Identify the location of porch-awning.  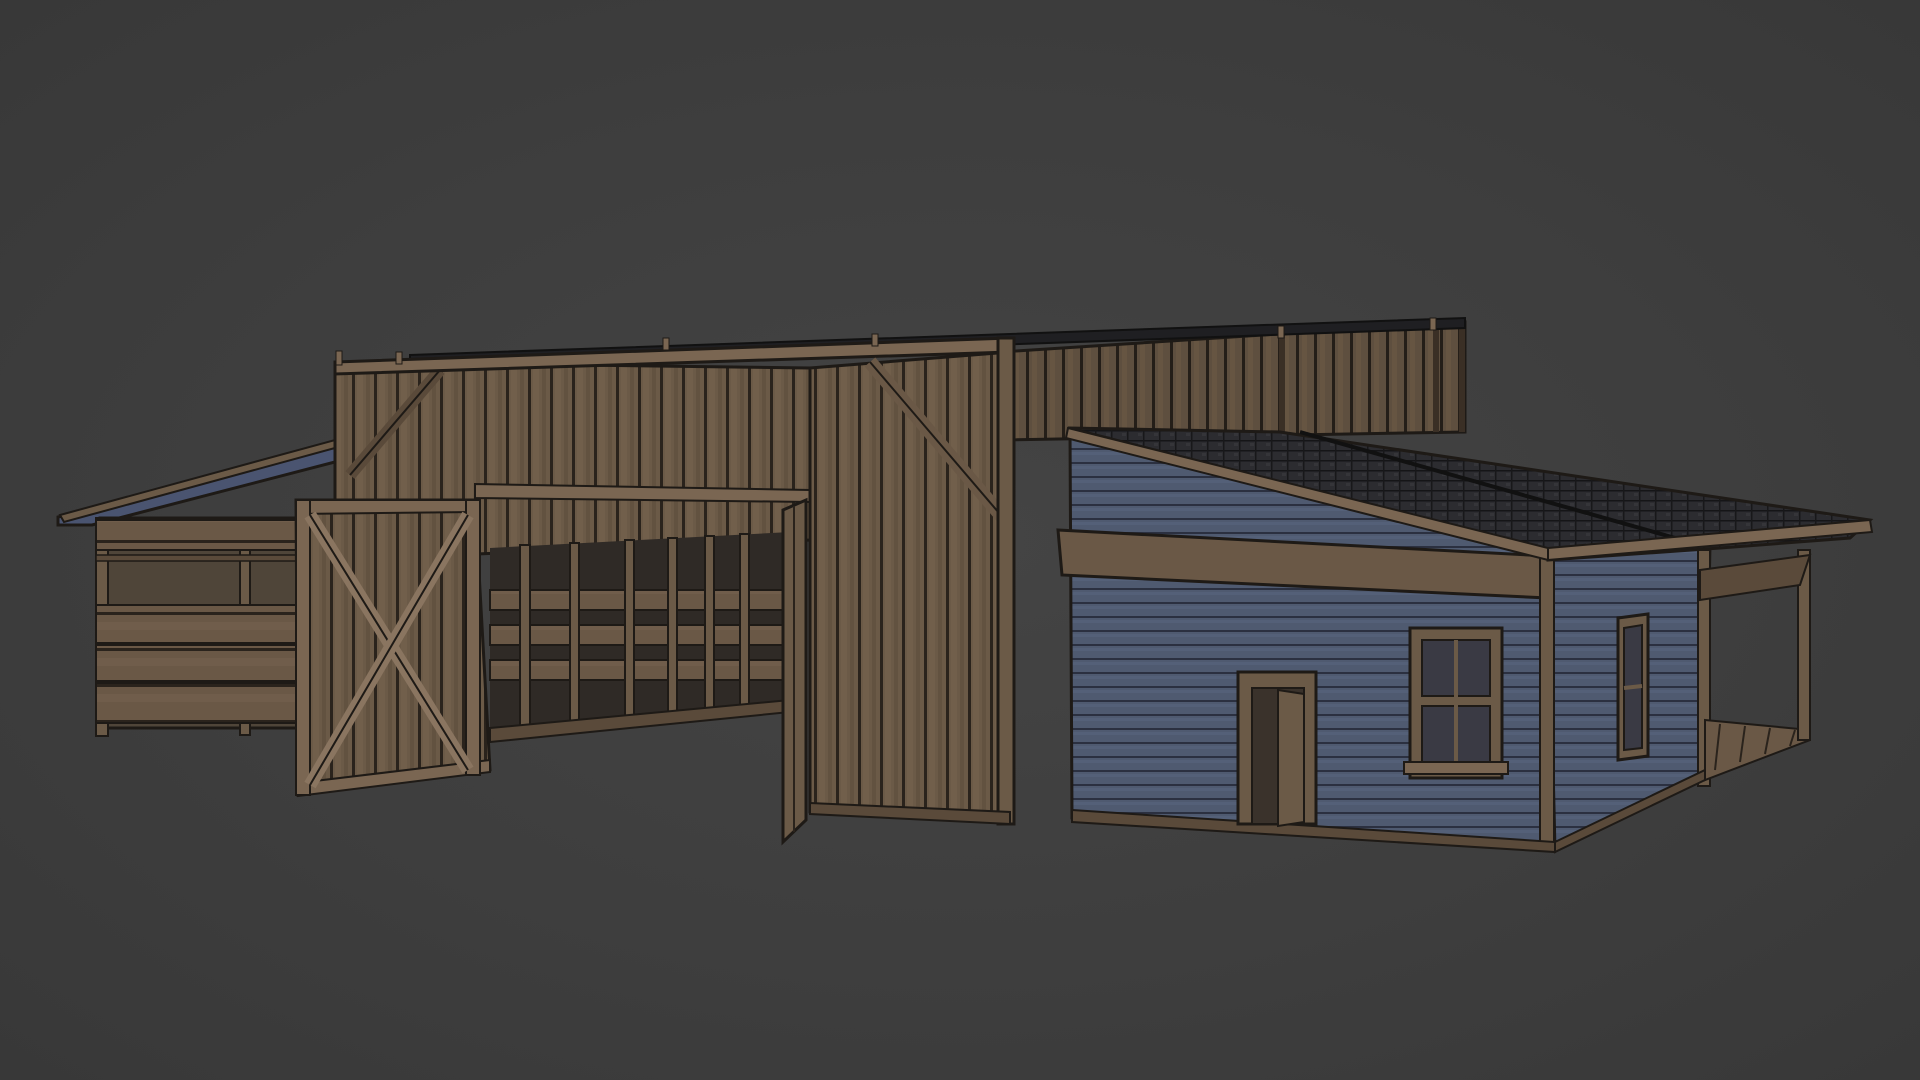
(1755, 645).